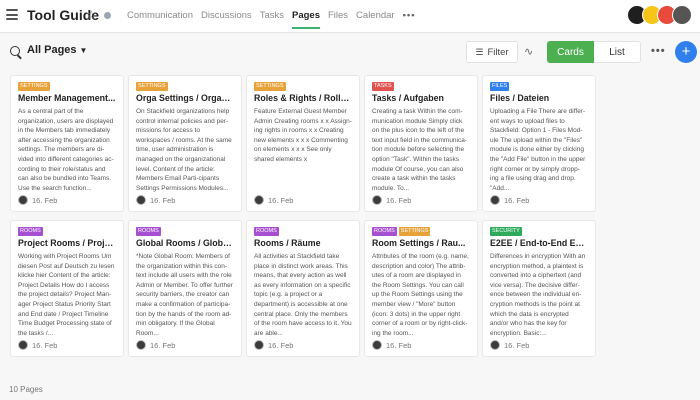 This screenshot has width=700, height=400. Describe the element at coordinates (498, 52) in the screenshot. I see `filter-label: Filter` at that location.